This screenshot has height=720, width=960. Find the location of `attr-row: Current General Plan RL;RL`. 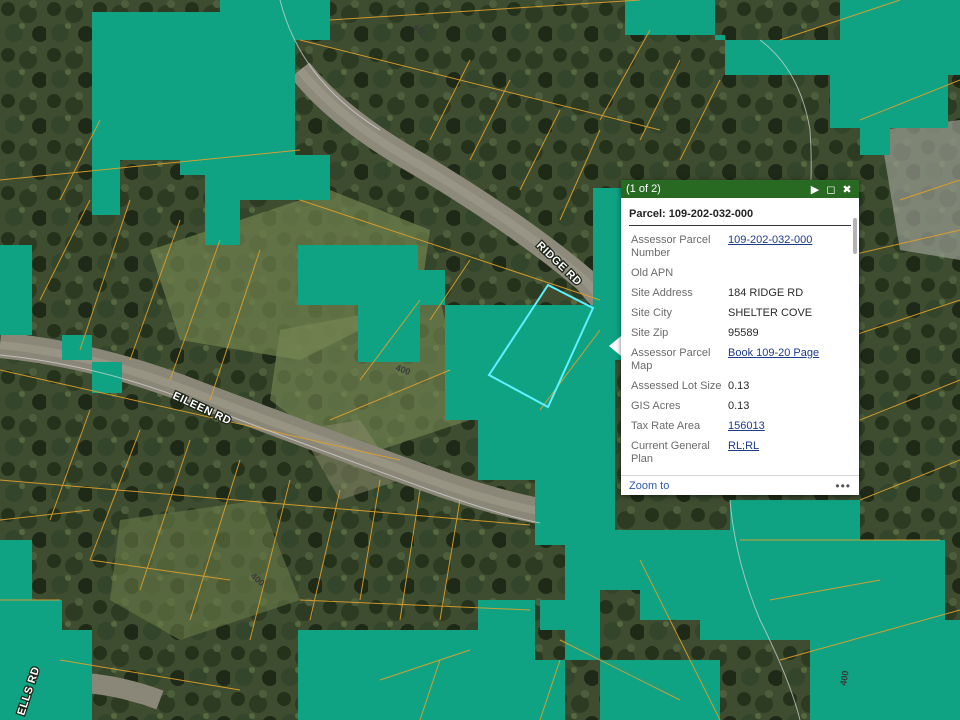

attr-row: Current General Plan RL;RL is located at coordinates (736, 454).